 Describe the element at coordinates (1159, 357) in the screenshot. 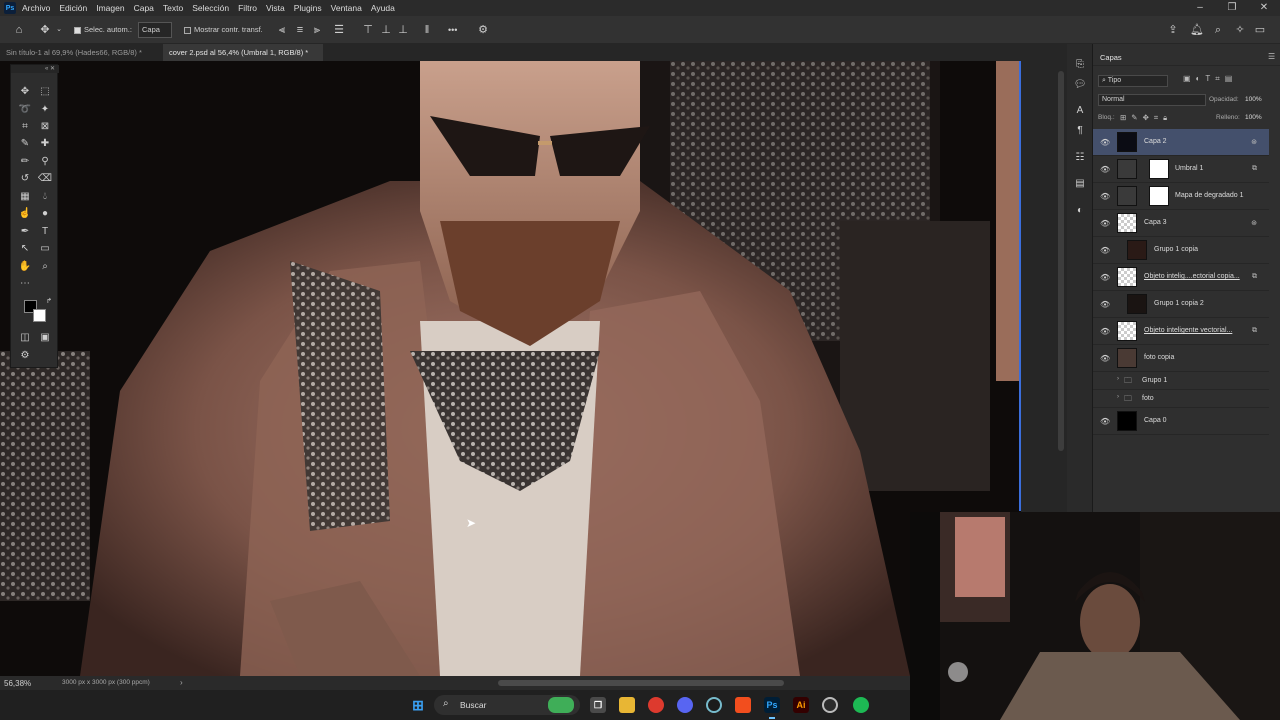

I see `layer-name: foto copia` at that location.